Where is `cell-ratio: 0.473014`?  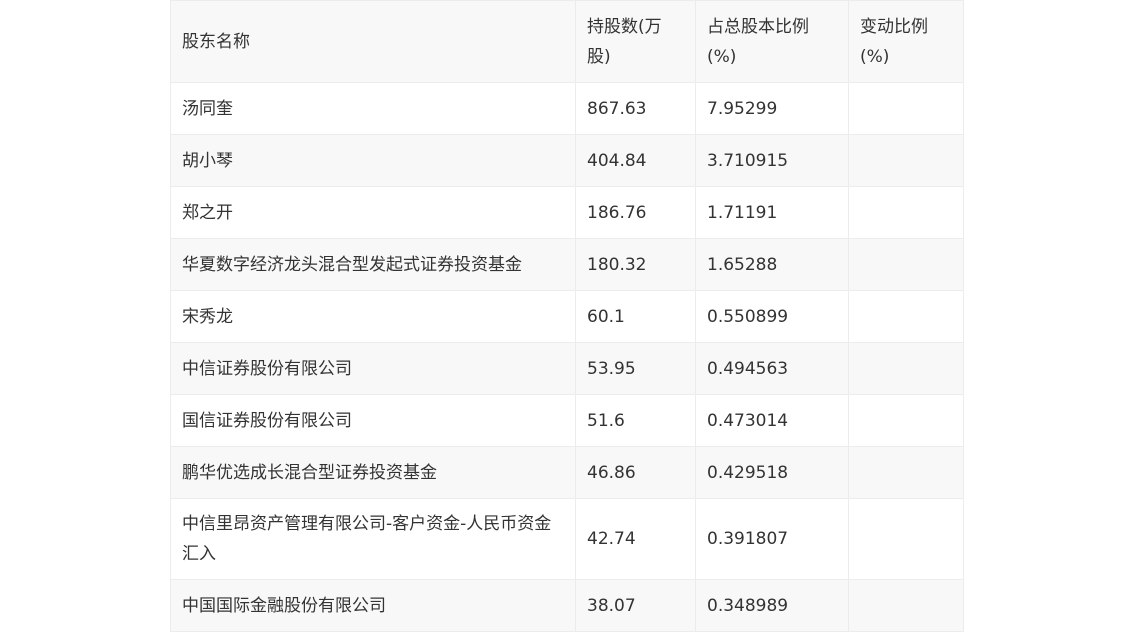 cell-ratio: 0.473014 is located at coordinates (772, 420).